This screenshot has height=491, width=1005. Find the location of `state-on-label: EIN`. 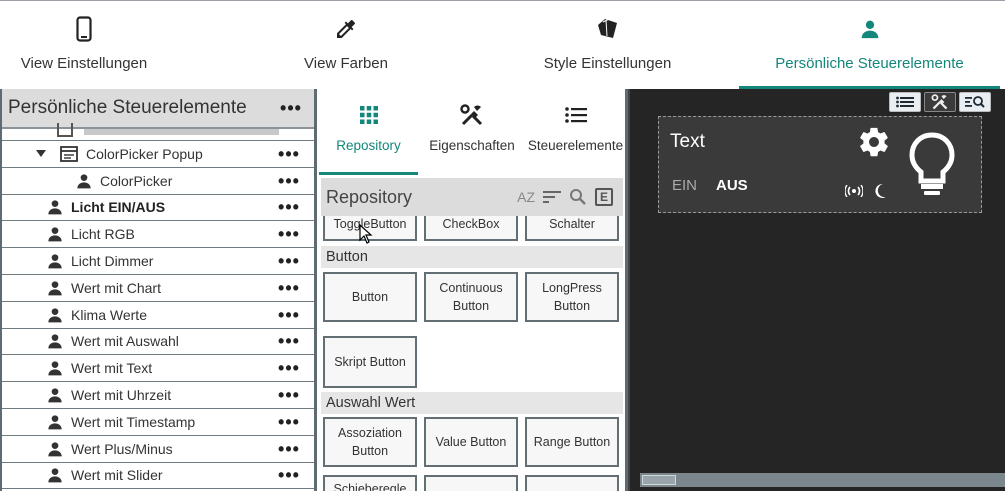

state-on-label: EIN is located at coordinates (684, 185).